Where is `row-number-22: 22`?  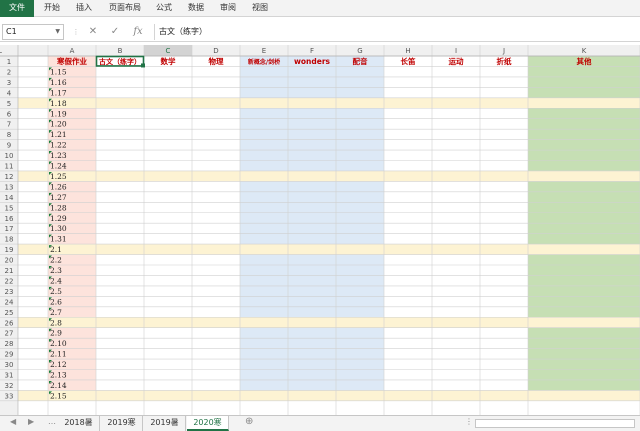 row-number-22: 22 is located at coordinates (9, 281).